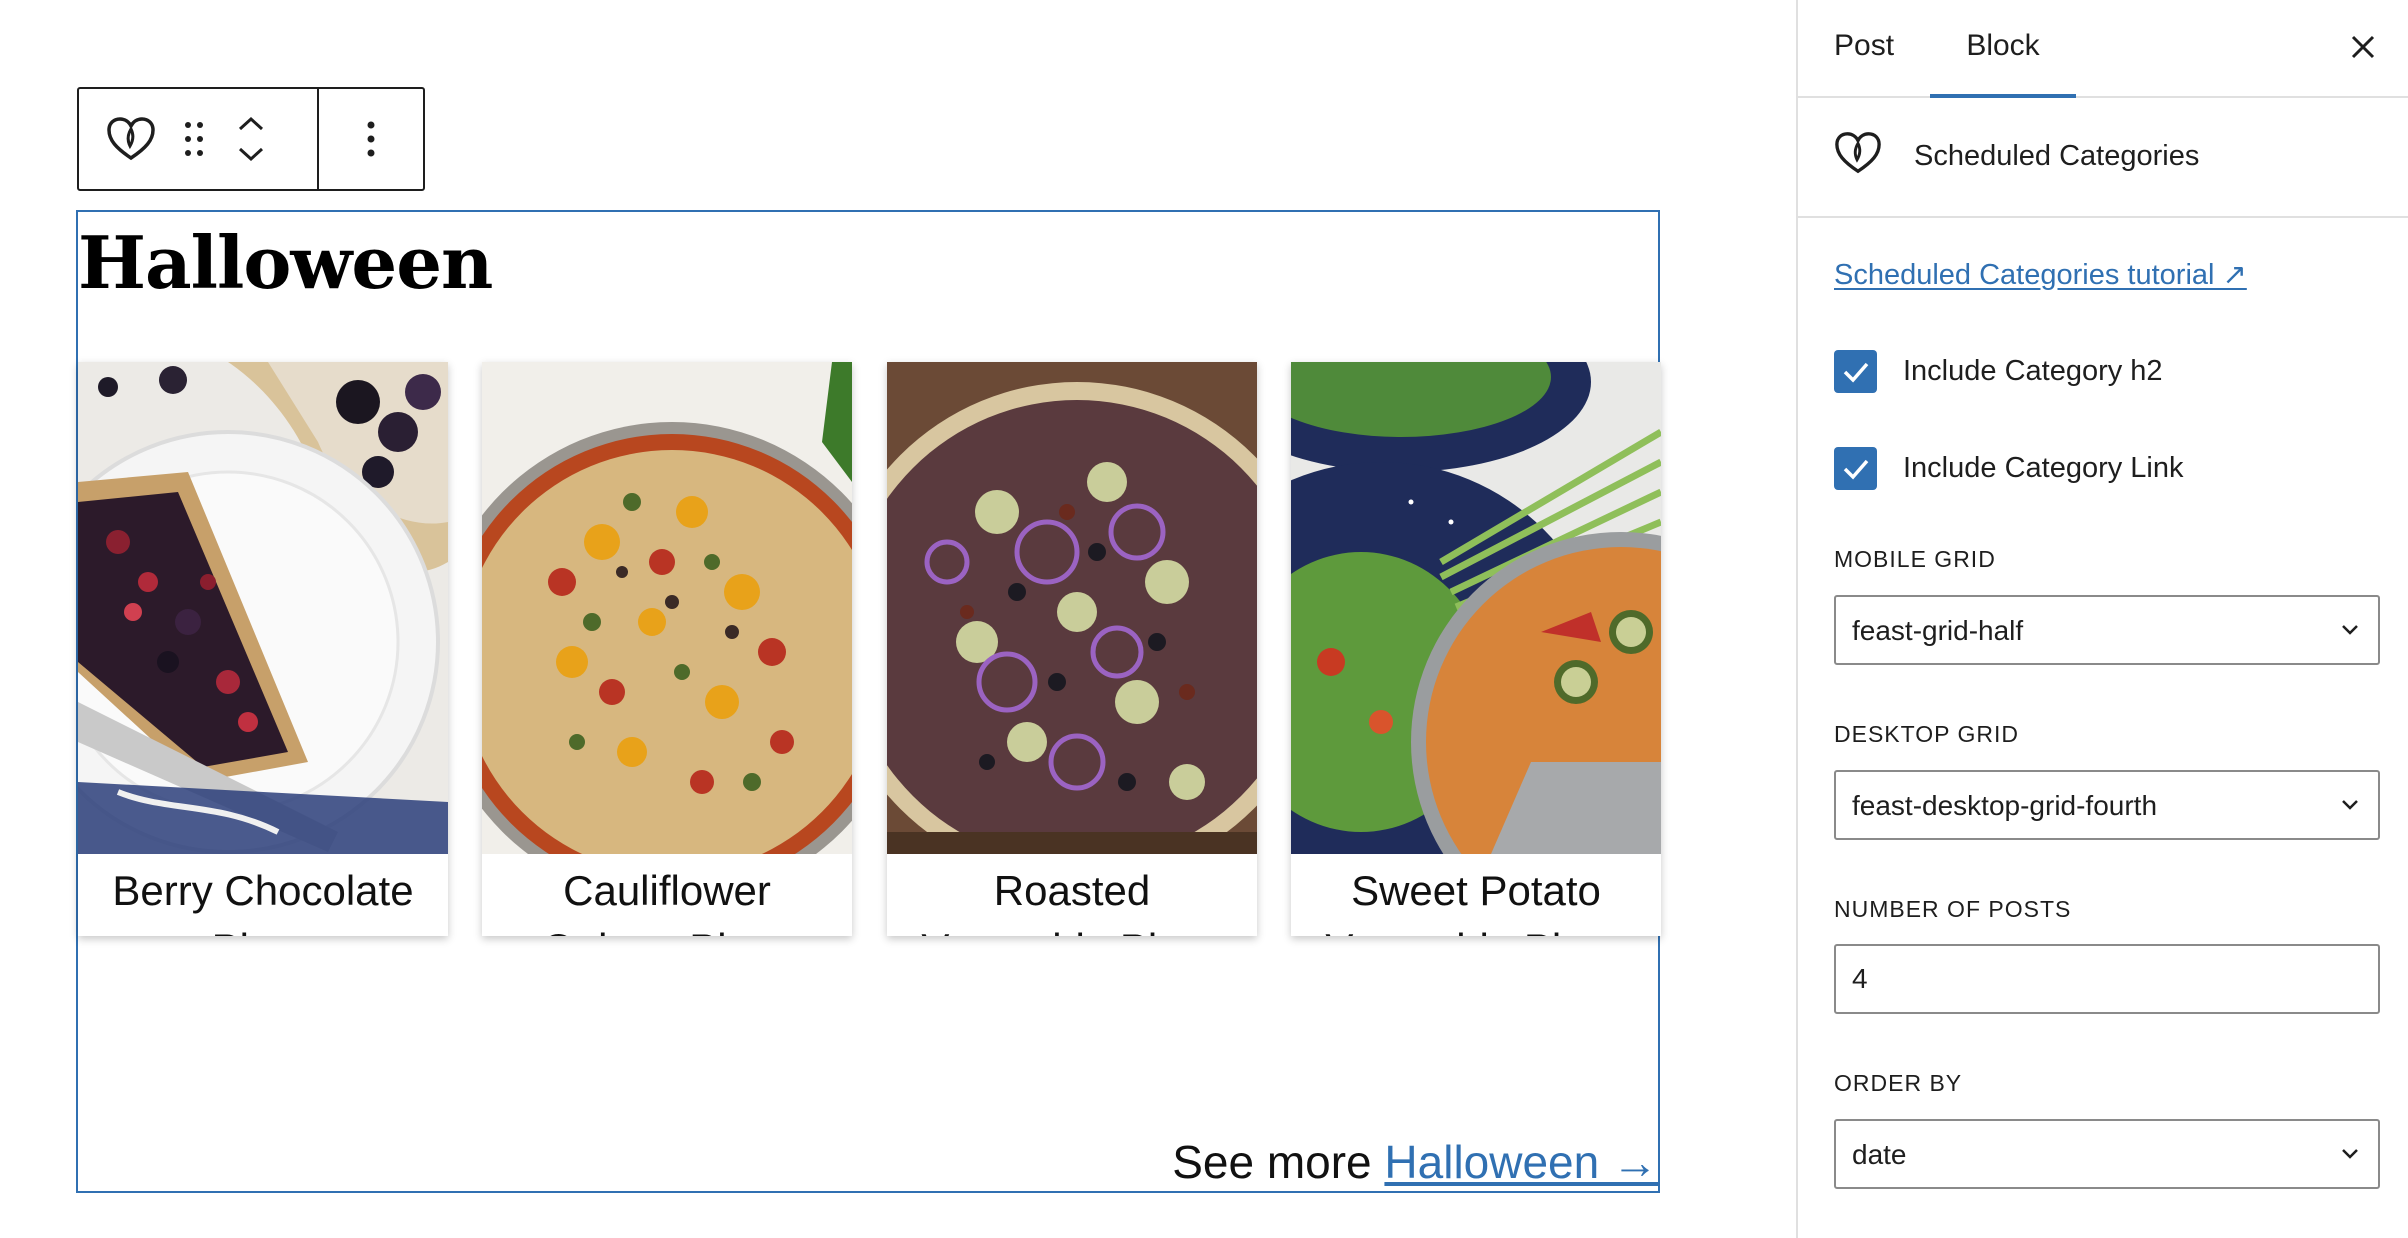  I want to click on include-h2-label: Include Category h2, so click(2033, 371).